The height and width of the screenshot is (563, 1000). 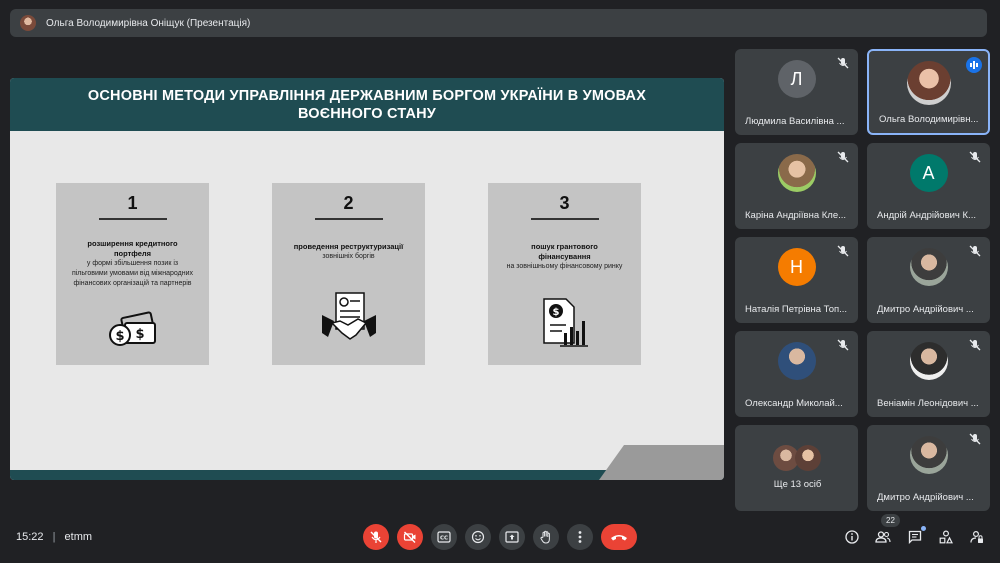 I want to click on people-button, so click(x=883, y=537).